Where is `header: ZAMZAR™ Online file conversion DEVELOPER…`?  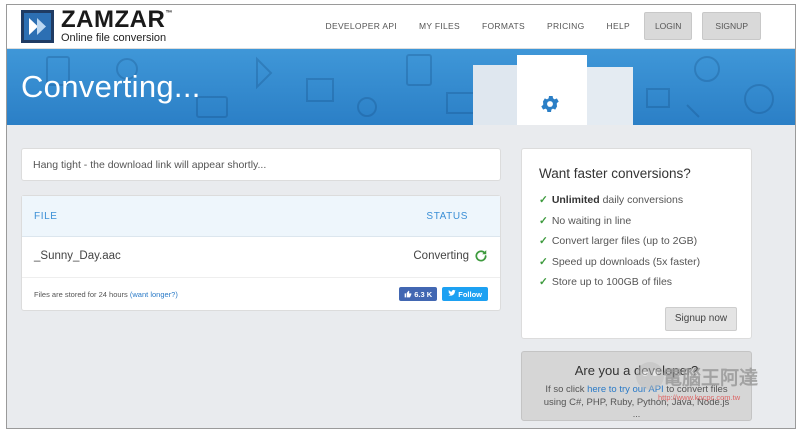
header: ZAMZAR™ Online file conversion DEVELOPER… is located at coordinates (401, 27).